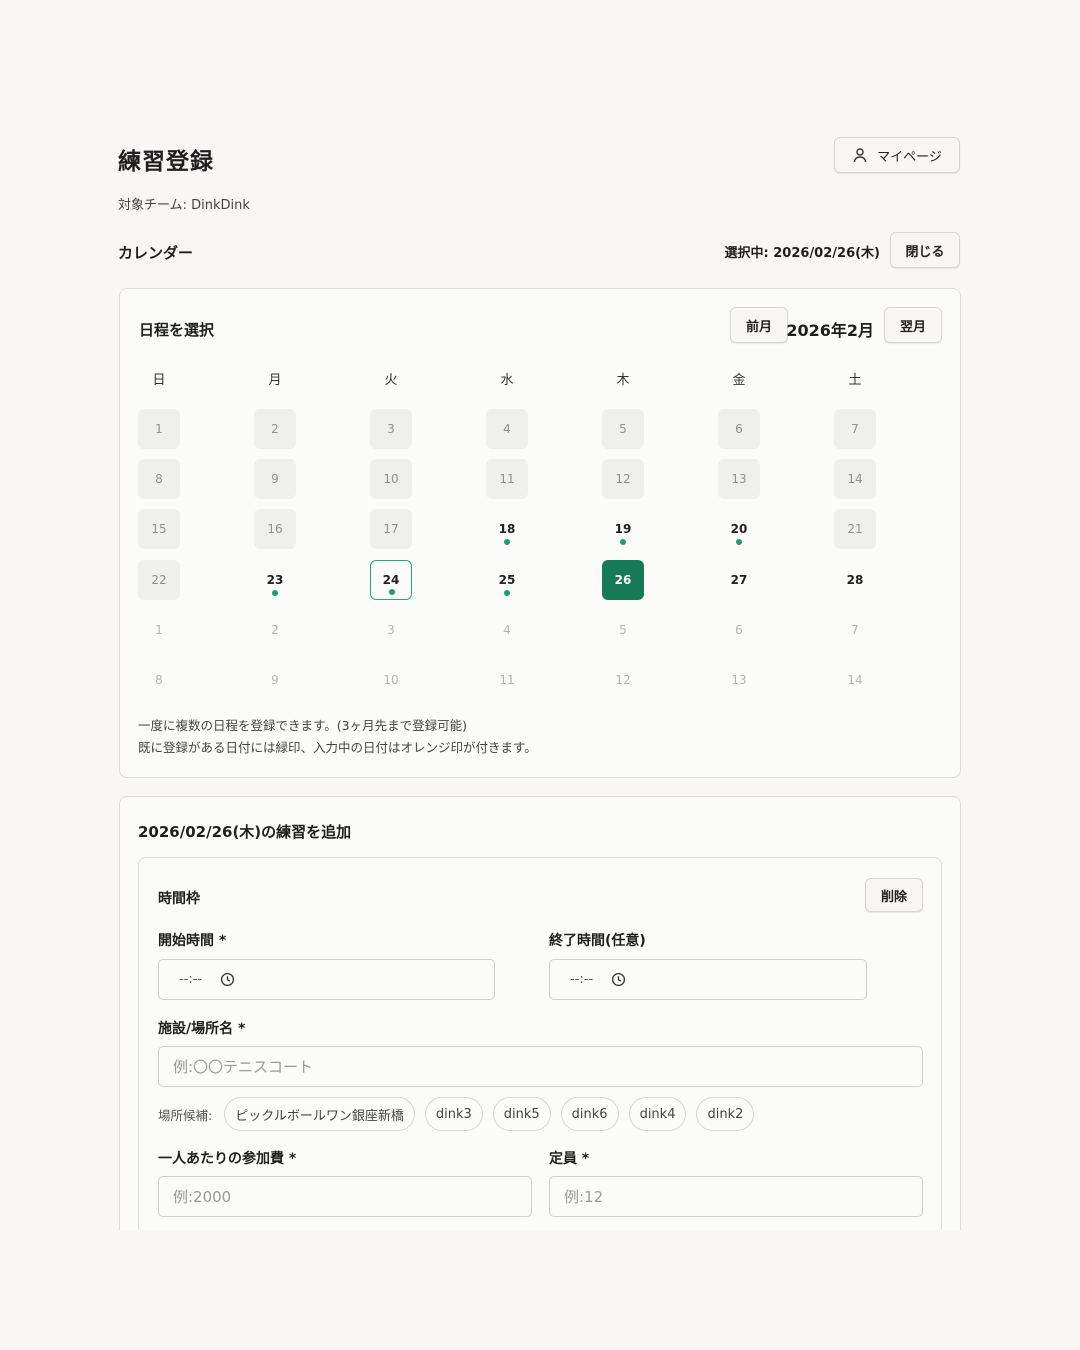 The width and height of the screenshot is (1080, 1350). I want to click on selected-date-info: 選択中: 2026/02/26(木), so click(802, 253).